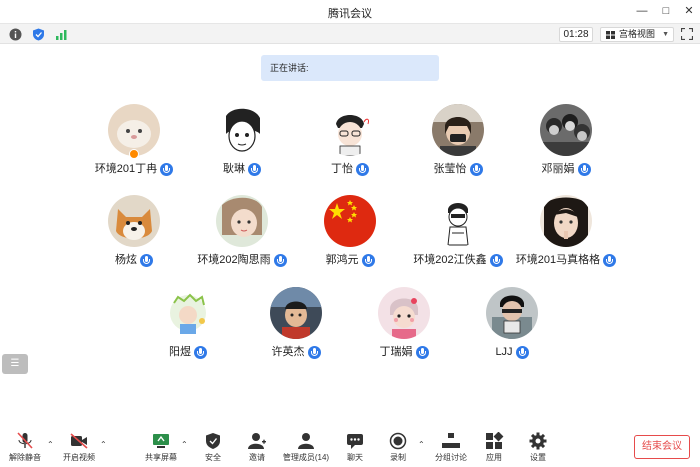 Image resolution: width=700 pixels, height=467 pixels. I want to click on invite-label: 邀请, so click(257, 457).